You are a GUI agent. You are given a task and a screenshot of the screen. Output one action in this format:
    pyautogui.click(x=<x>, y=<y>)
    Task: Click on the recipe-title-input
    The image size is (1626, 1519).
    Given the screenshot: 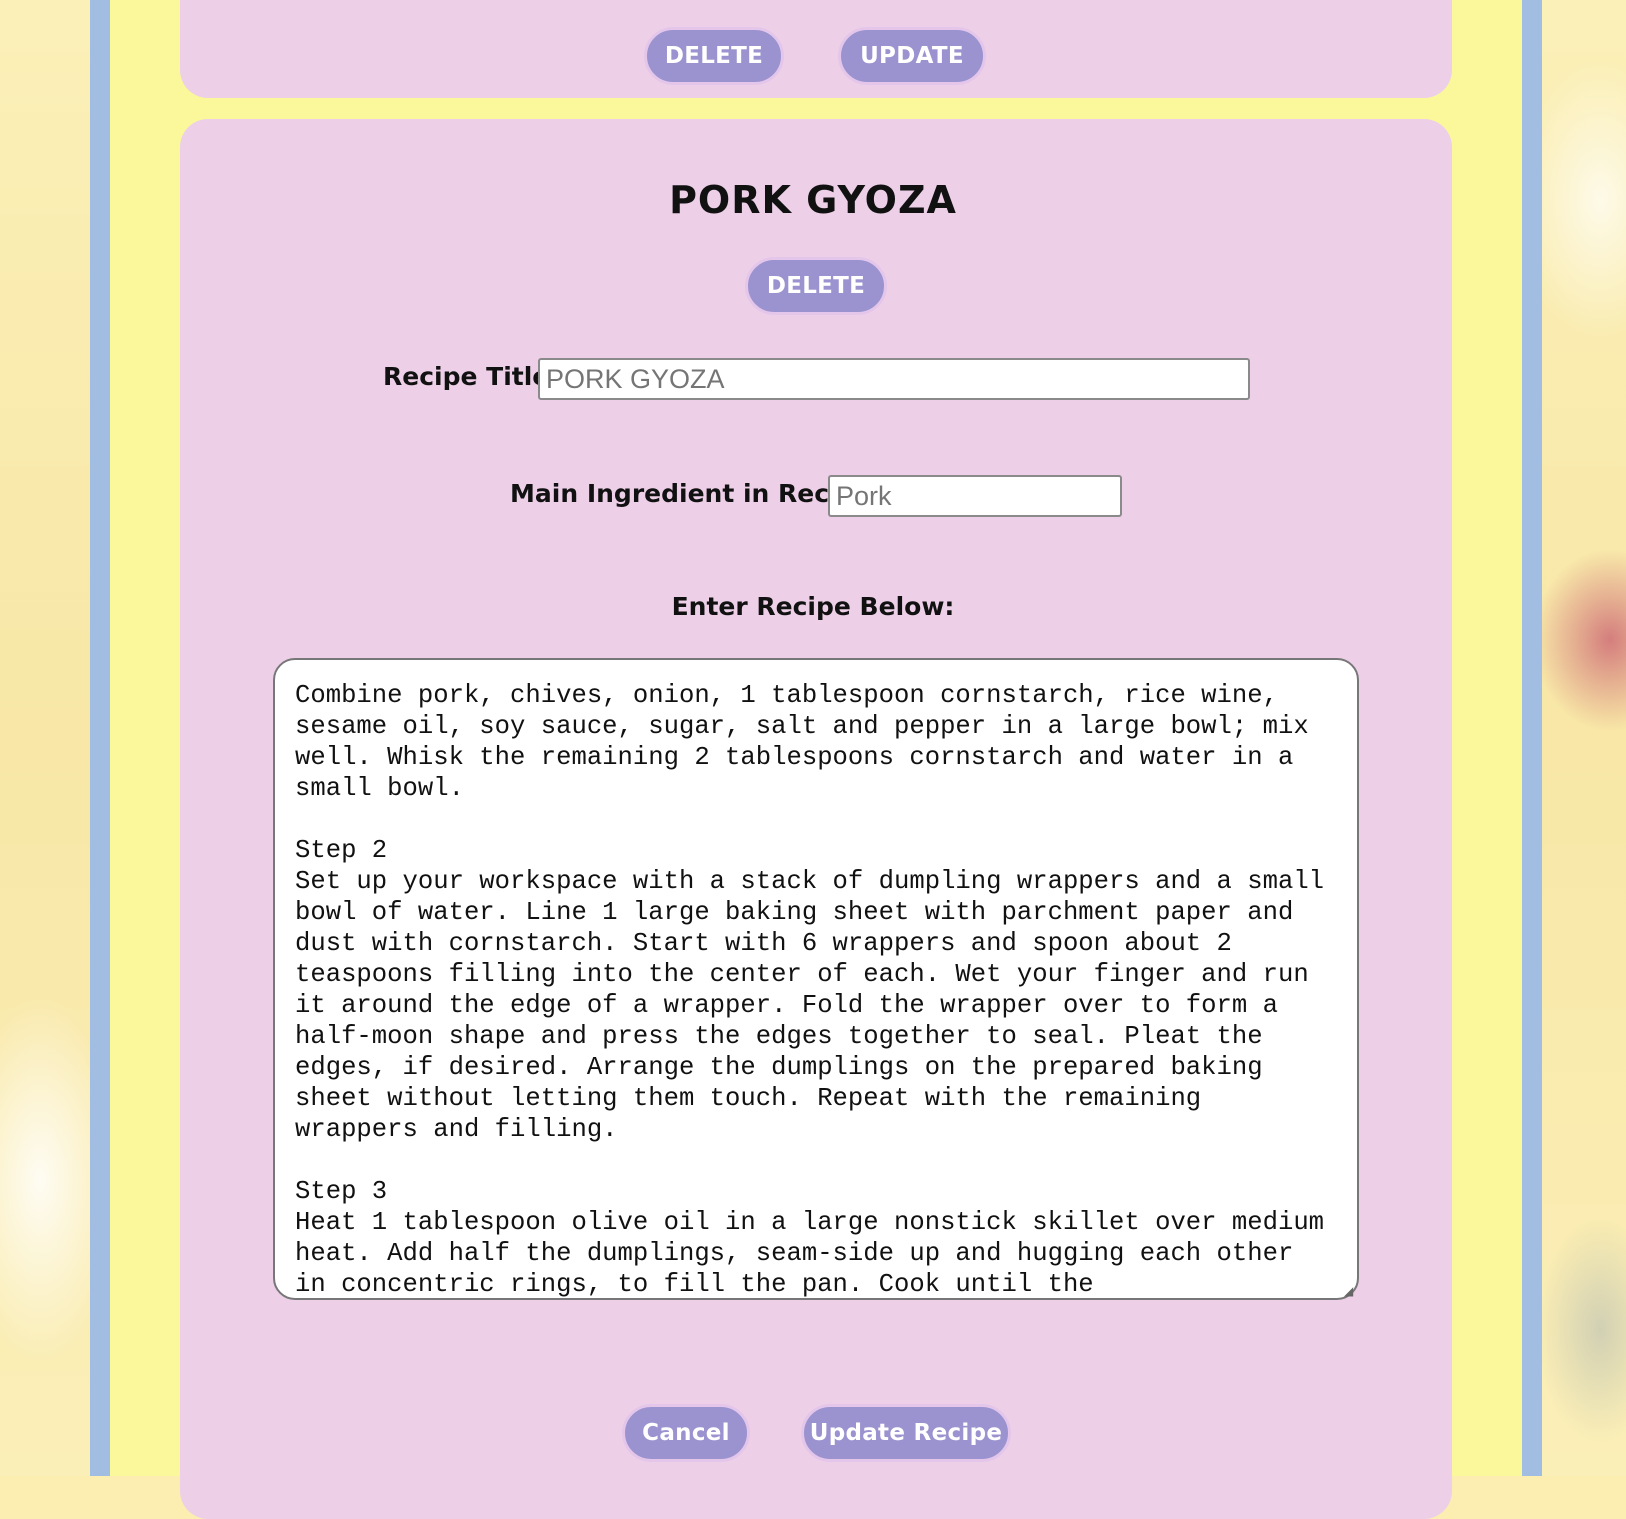 What is the action you would take?
    pyautogui.click(x=894, y=379)
    